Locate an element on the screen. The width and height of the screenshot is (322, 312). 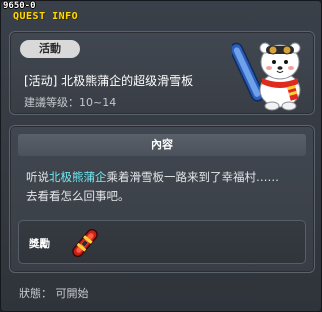
snowboard-item-icon is located at coordinates (85, 243).